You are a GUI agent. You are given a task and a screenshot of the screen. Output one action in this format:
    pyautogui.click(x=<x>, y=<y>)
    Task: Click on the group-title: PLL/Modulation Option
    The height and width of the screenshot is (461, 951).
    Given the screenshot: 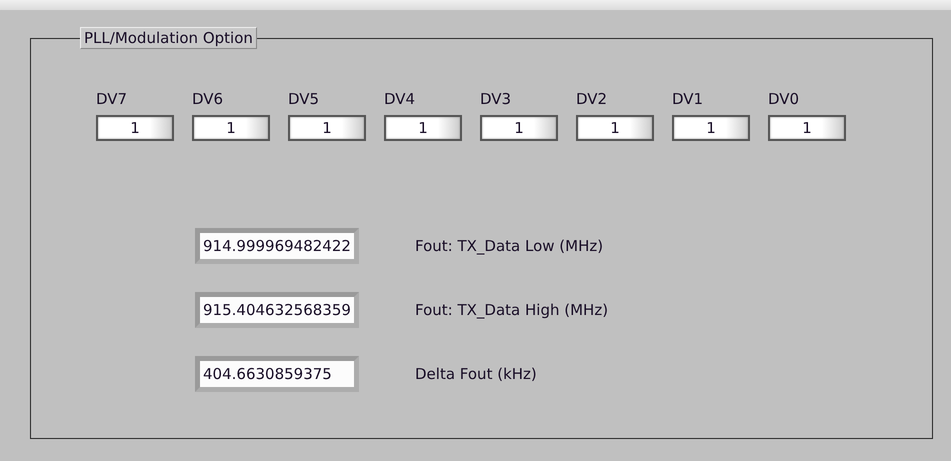 What is the action you would take?
    pyautogui.click(x=168, y=38)
    